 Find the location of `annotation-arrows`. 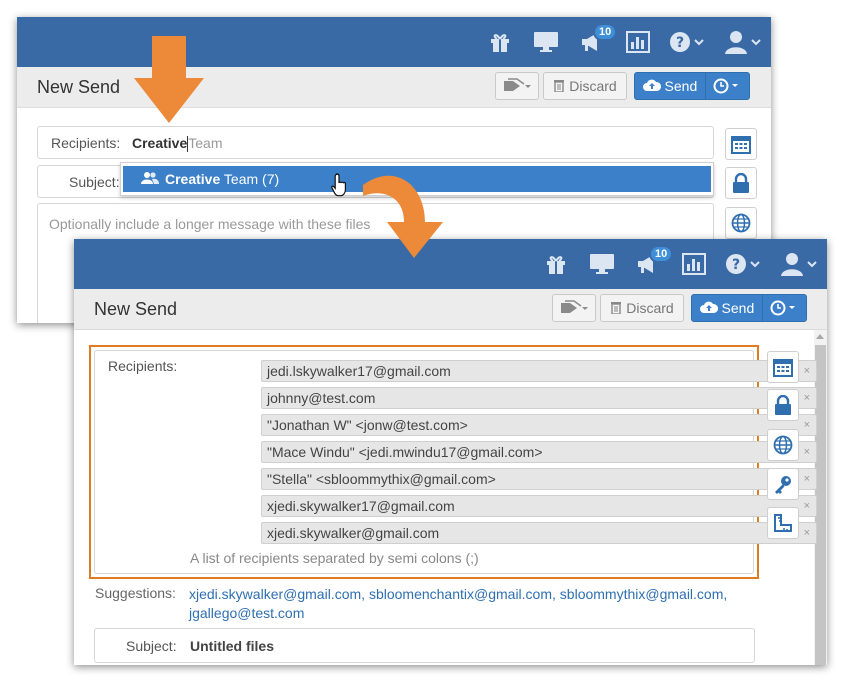

annotation-arrows is located at coordinates (288, 147).